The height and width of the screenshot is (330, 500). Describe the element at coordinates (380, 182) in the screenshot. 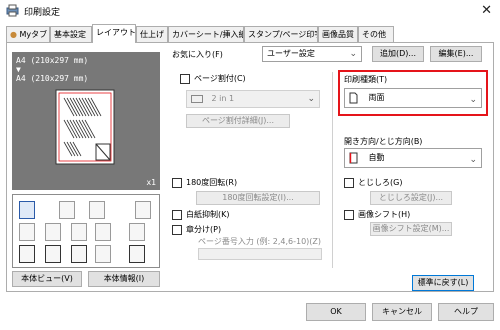

I see `margin-label: とじしろ(G)` at that location.